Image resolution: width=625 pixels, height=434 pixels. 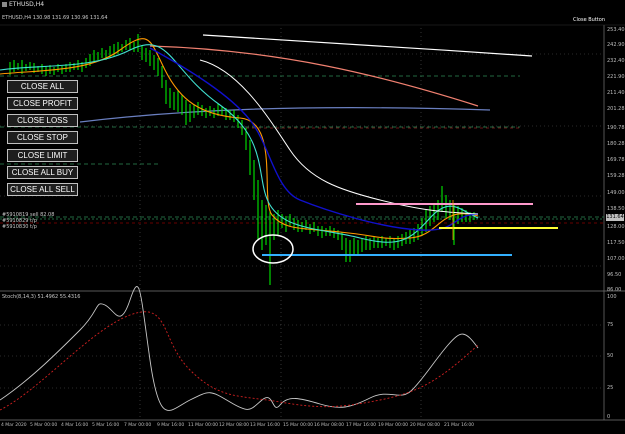 I want to click on stoch-level-label: 100, so click(x=612, y=297).